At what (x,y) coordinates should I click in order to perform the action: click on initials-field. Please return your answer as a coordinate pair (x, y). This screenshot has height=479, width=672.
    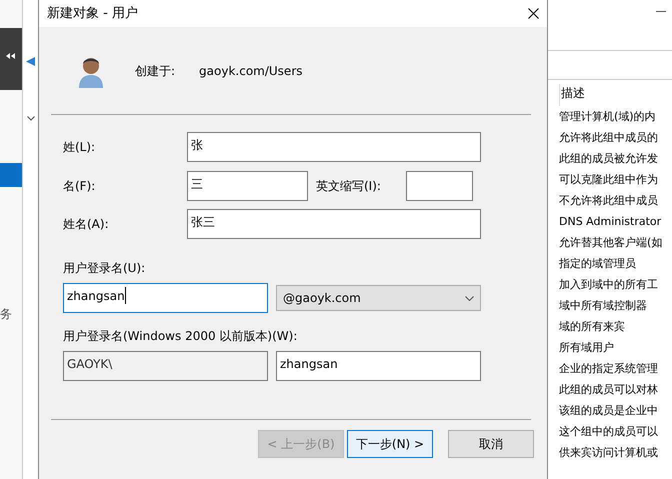
    Looking at the image, I should click on (439, 186).